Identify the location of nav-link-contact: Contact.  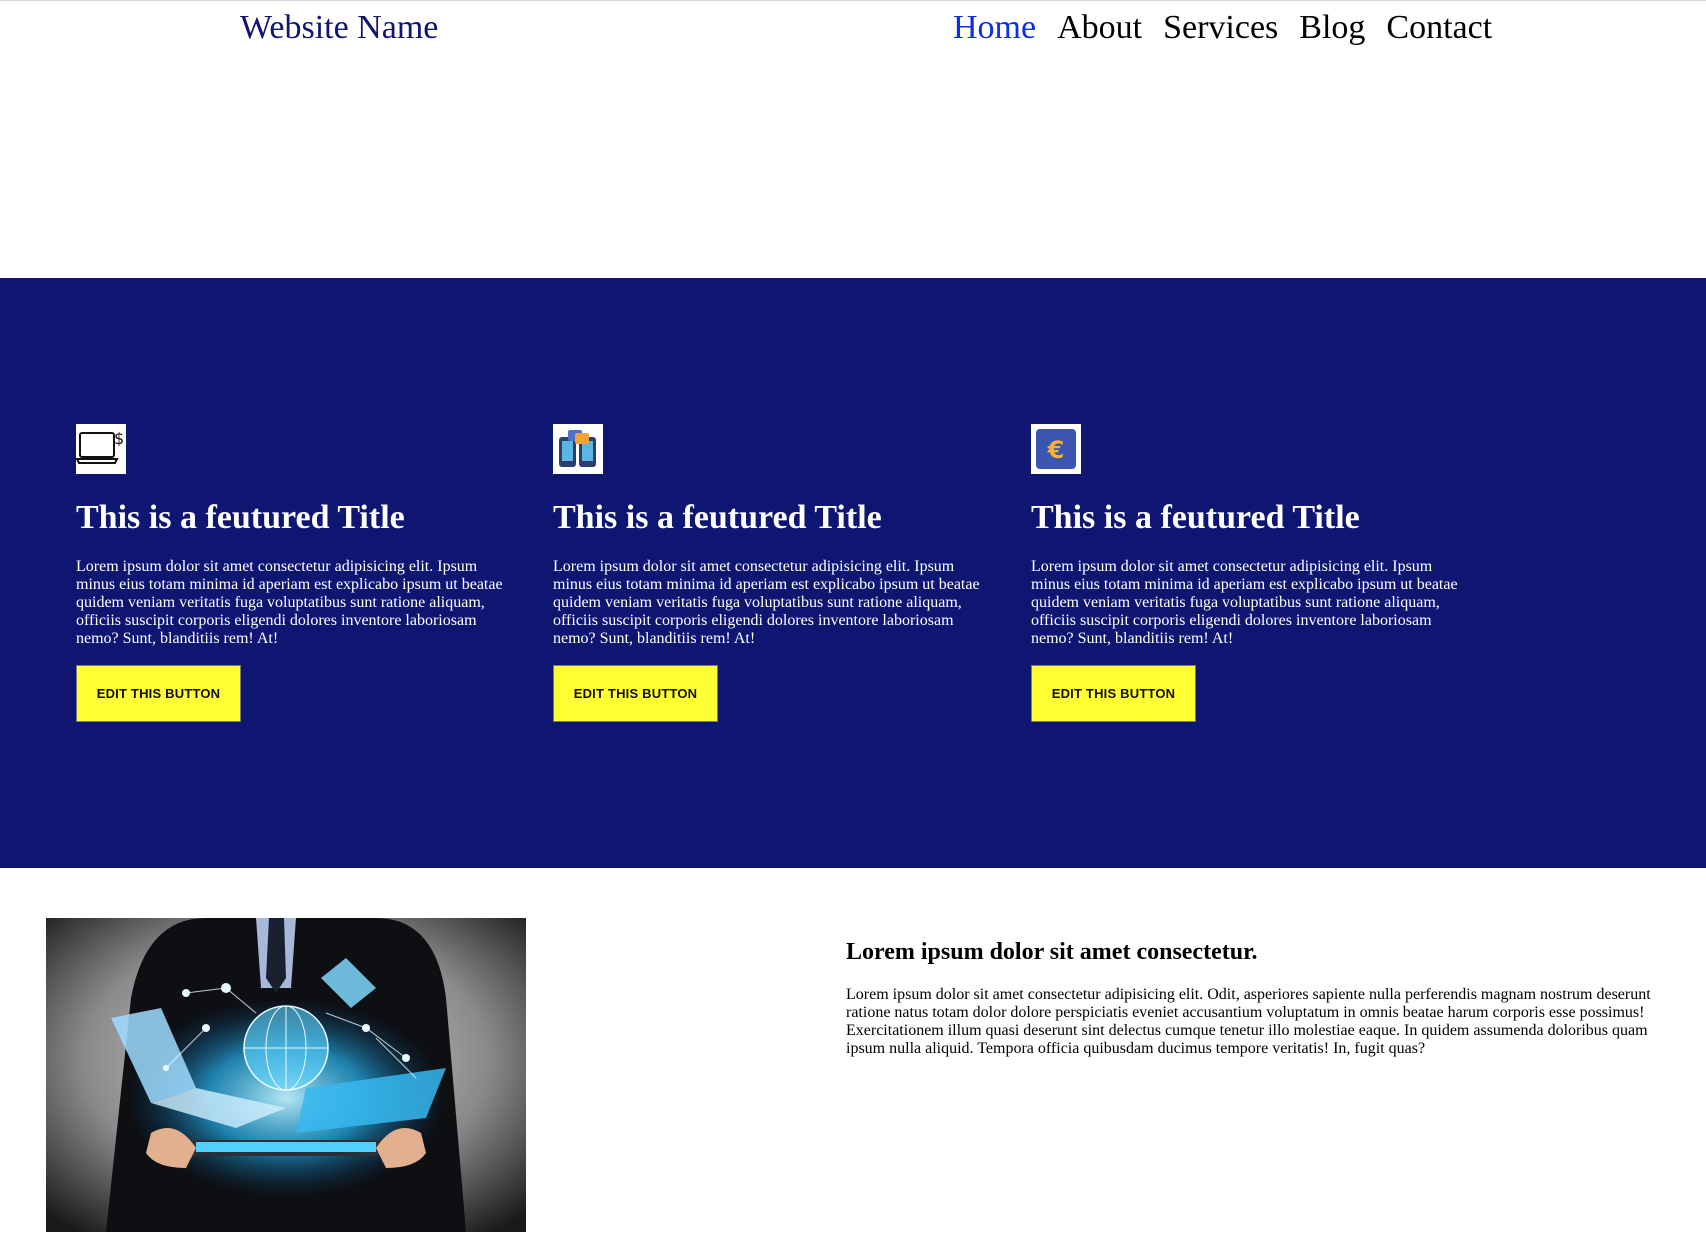
(1439, 28).